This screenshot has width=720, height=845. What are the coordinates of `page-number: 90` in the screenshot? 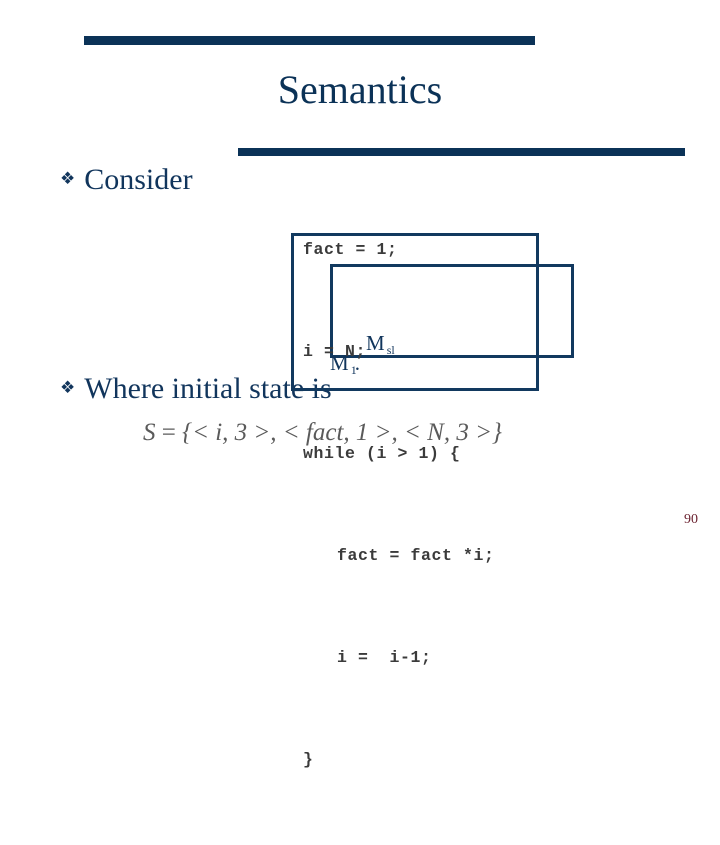 It's located at (691, 519).